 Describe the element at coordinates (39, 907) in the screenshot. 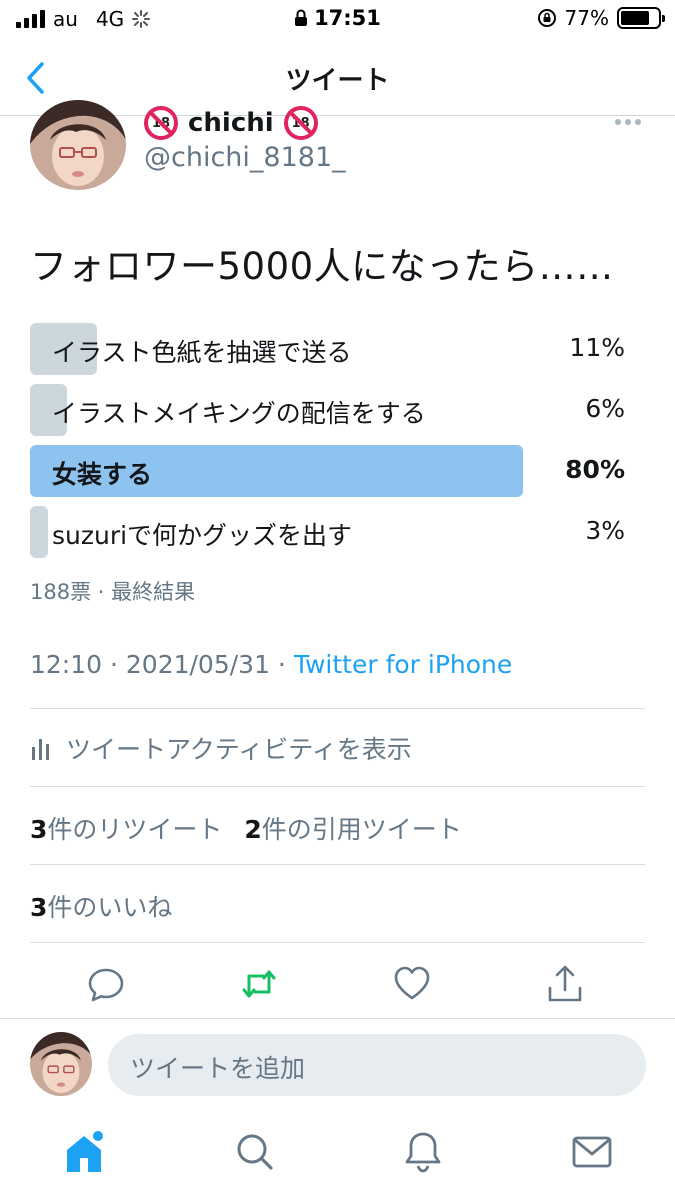

I see `likes-count: 3` at that location.